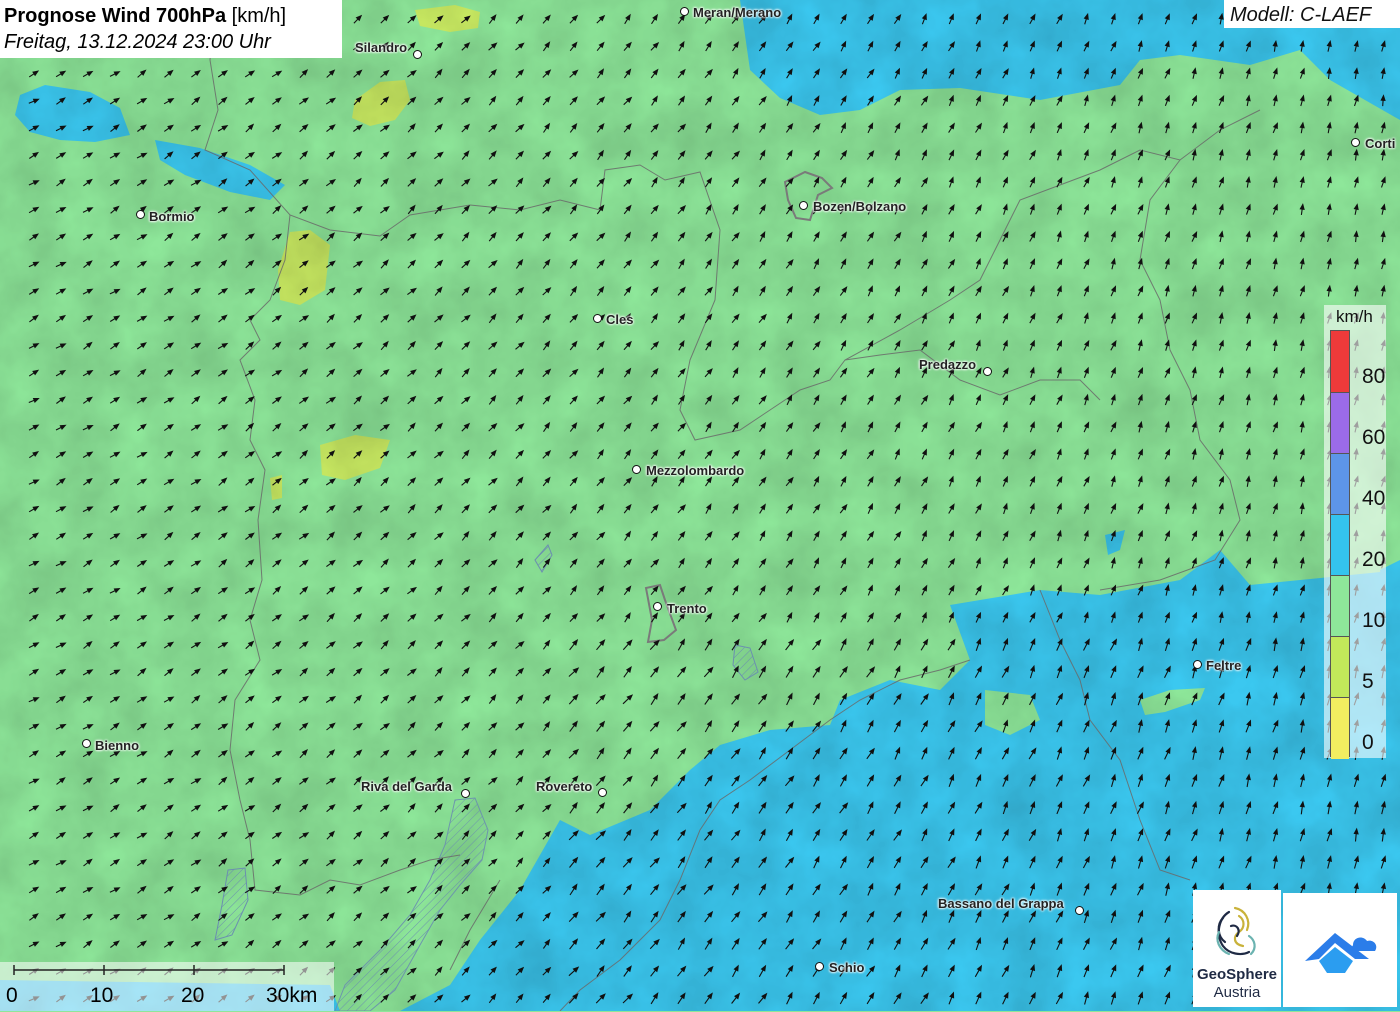  What do you see at coordinates (193, 995) in the screenshot?
I see `scale-label-20: 20` at bounding box center [193, 995].